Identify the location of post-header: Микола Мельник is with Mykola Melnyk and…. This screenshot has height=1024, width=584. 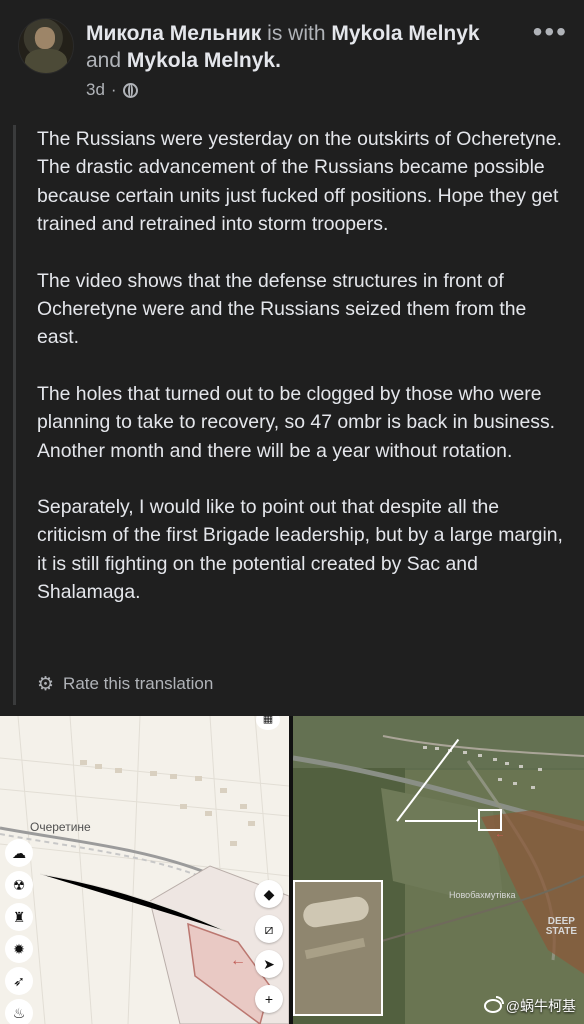
(292, 55).